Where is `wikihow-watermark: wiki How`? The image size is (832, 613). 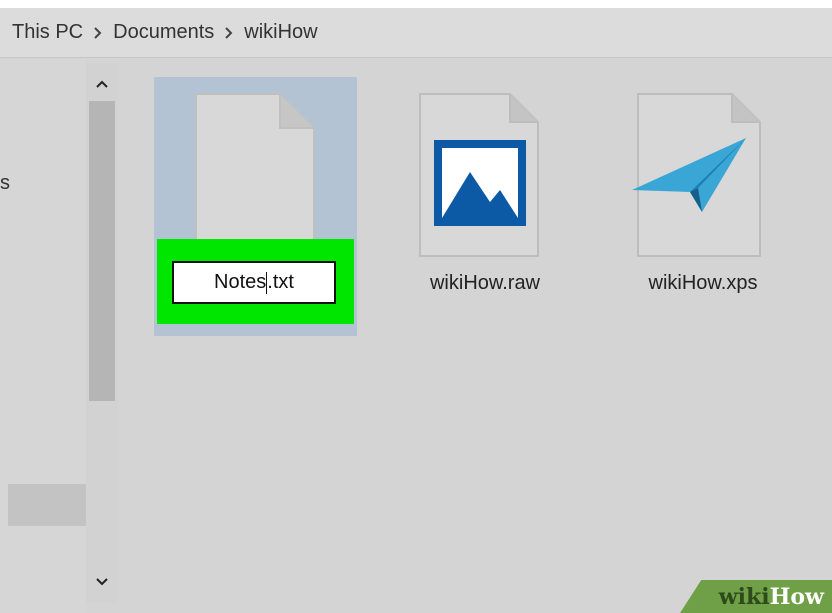
wikihow-watermark: wiki How is located at coordinates (756, 596).